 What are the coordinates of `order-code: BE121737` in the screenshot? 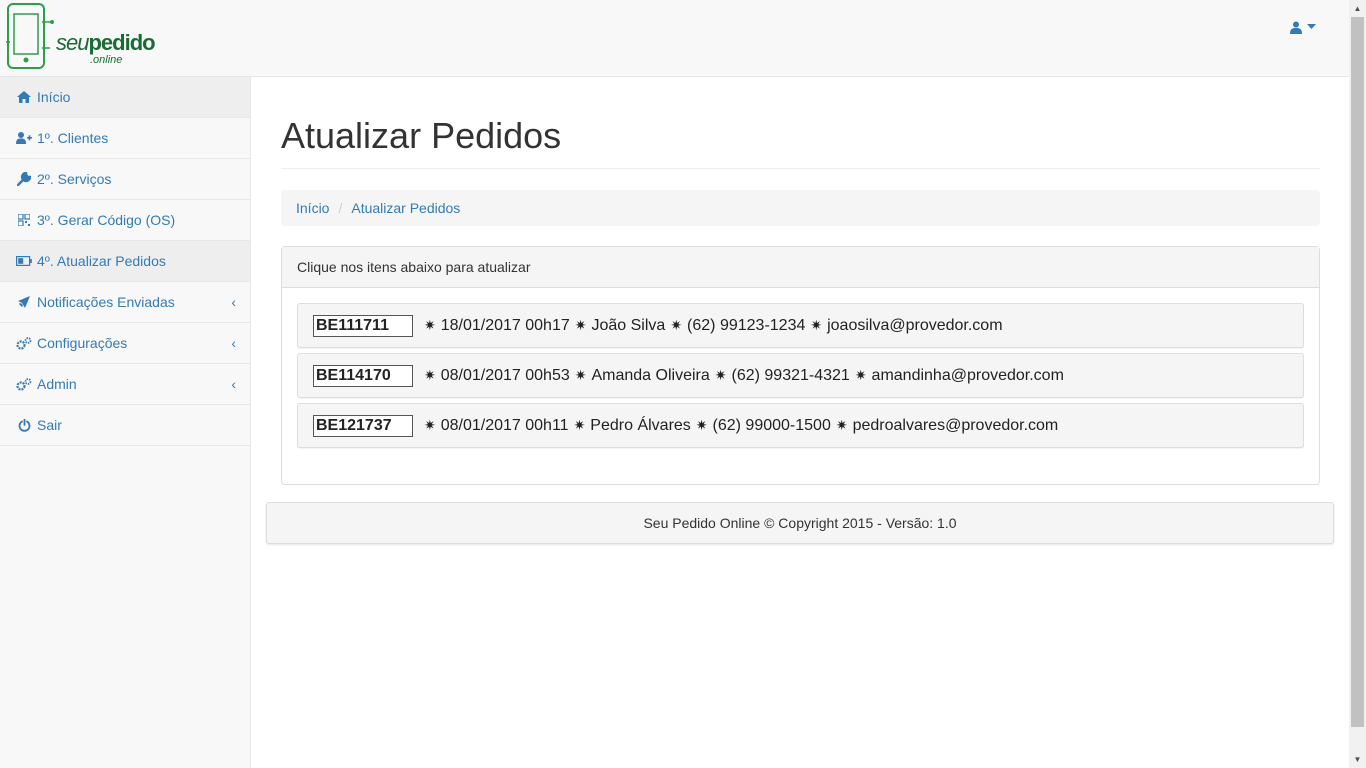 It's located at (363, 425).